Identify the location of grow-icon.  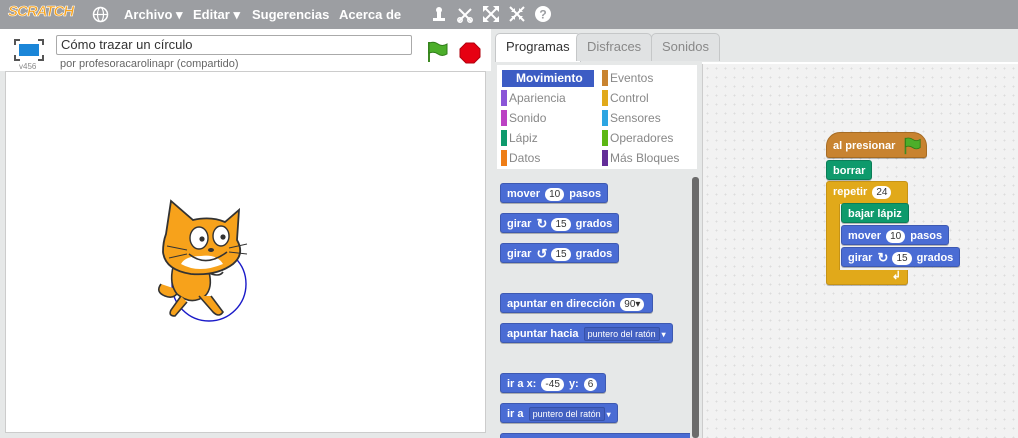
(491, 14).